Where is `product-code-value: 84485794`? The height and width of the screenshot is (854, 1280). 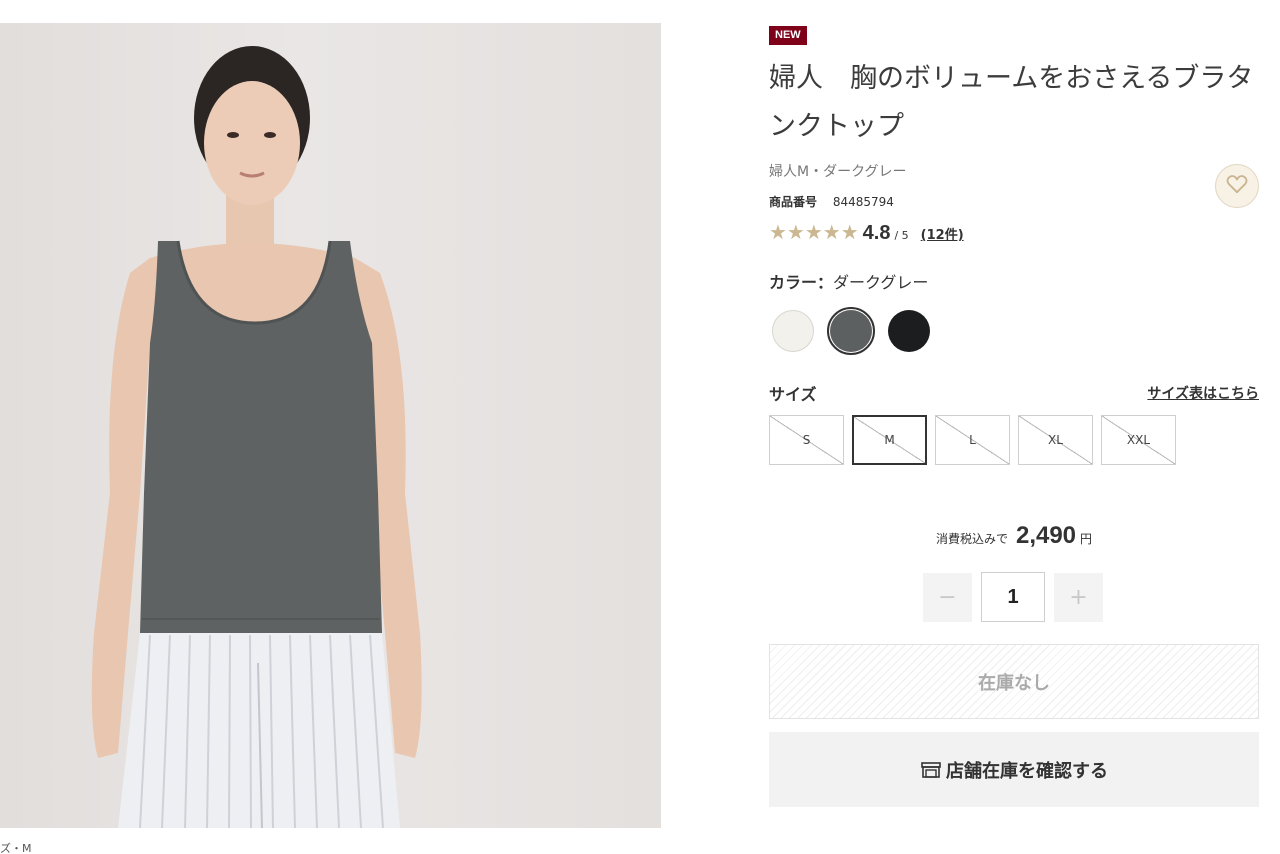
product-code-value: 84485794 is located at coordinates (863, 202).